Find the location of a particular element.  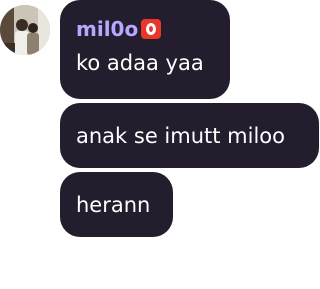

message-header: mil0o is located at coordinates (145, 29).